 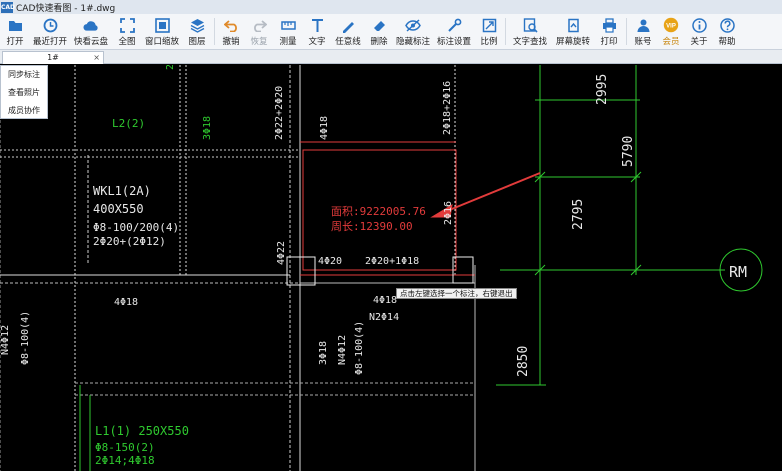 What do you see at coordinates (392, 261) in the screenshot?
I see `cad-label-rebar-2phi20-1: 2Φ20+1Φ18` at bounding box center [392, 261].